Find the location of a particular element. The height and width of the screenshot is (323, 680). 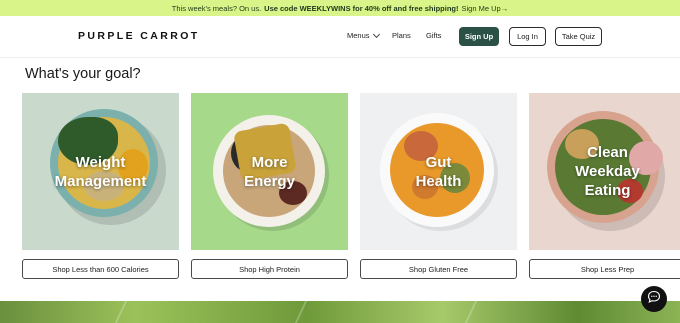

signup-button: Sign Up is located at coordinates (479, 36).